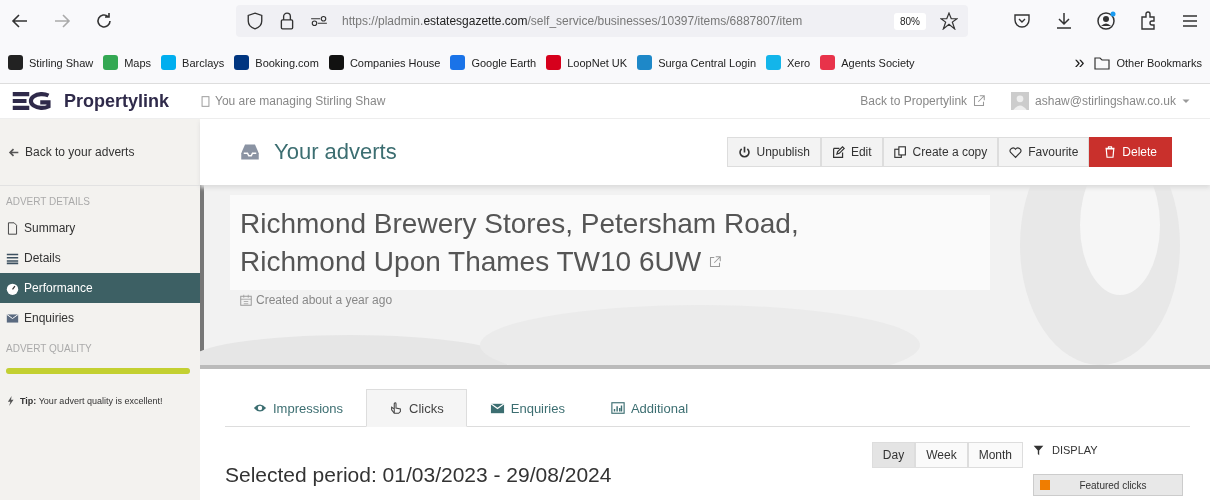 This screenshot has width=1210, height=500. Describe the element at coordinates (940, 152) in the screenshot. I see `copy-button: Create a copy` at that location.